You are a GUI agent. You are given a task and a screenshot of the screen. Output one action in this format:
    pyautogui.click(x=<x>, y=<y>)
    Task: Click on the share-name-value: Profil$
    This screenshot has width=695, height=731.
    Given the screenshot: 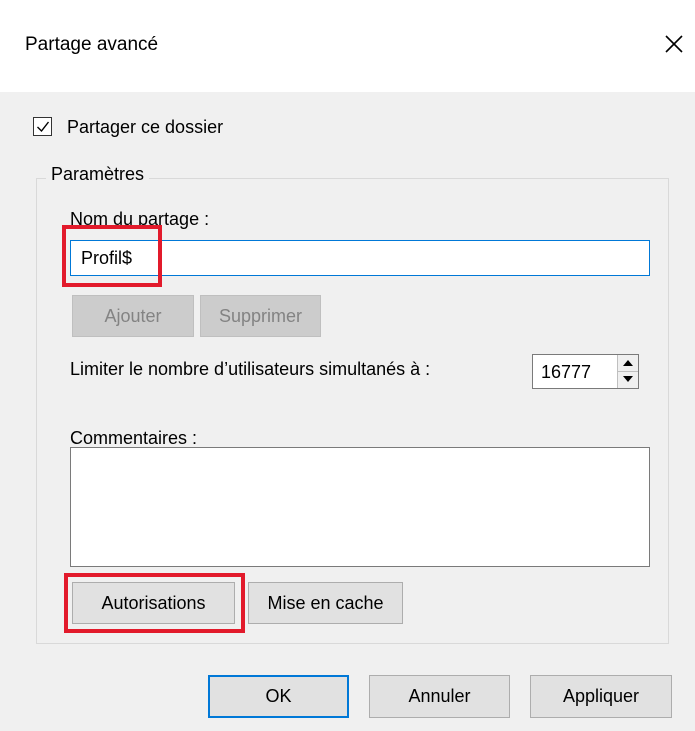 What is the action you would take?
    pyautogui.click(x=107, y=258)
    